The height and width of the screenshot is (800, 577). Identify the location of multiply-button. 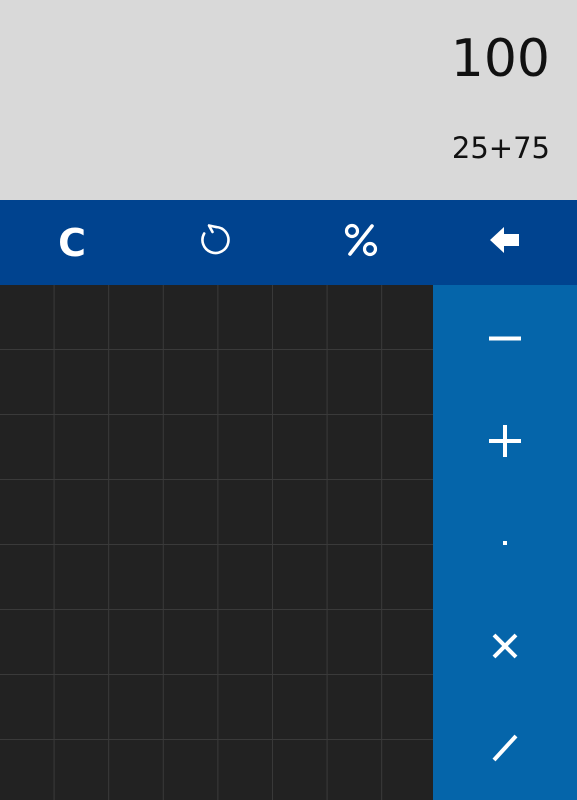
(505, 646).